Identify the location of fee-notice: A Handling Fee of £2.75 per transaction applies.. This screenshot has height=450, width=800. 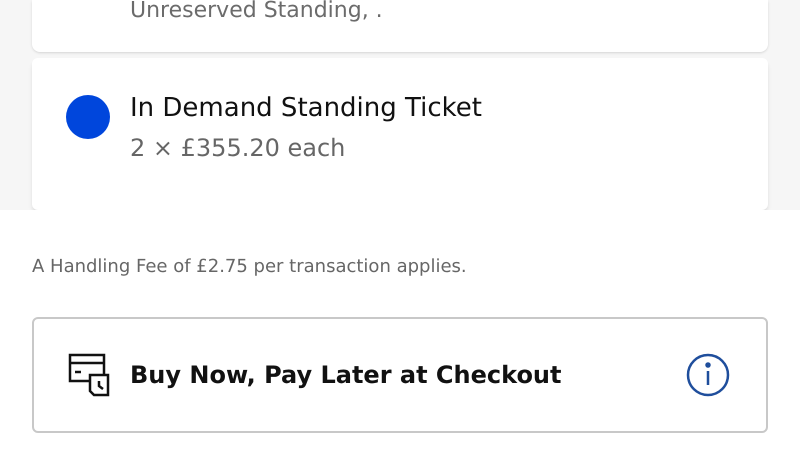
(250, 267).